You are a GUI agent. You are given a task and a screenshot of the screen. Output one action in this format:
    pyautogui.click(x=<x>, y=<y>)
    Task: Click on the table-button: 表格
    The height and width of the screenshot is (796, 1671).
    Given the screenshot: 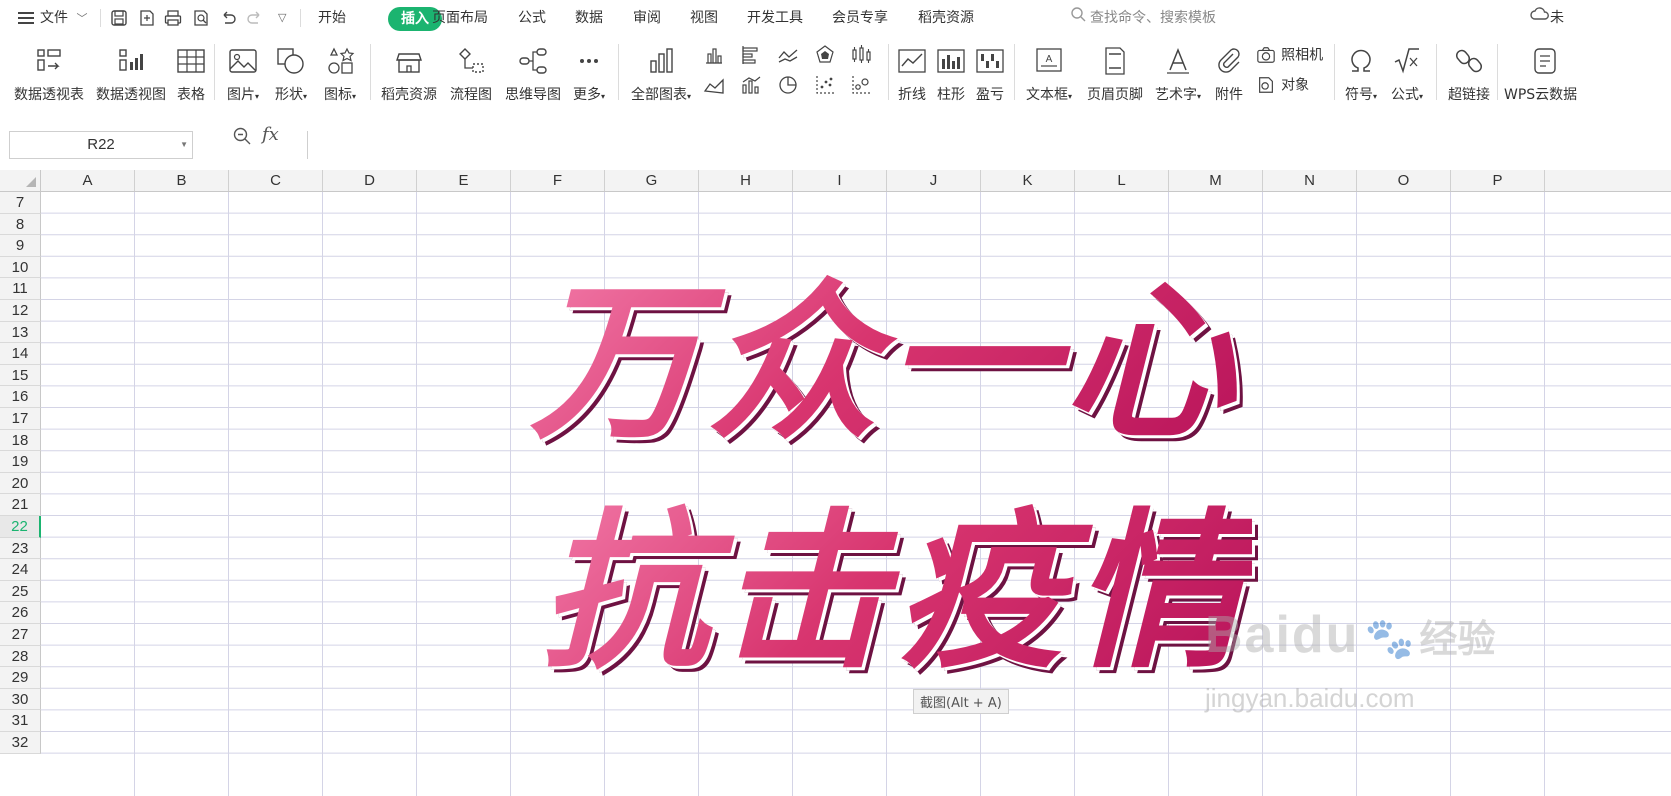 What is the action you would take?
    pyautogui.click(x=191, y=75)
    